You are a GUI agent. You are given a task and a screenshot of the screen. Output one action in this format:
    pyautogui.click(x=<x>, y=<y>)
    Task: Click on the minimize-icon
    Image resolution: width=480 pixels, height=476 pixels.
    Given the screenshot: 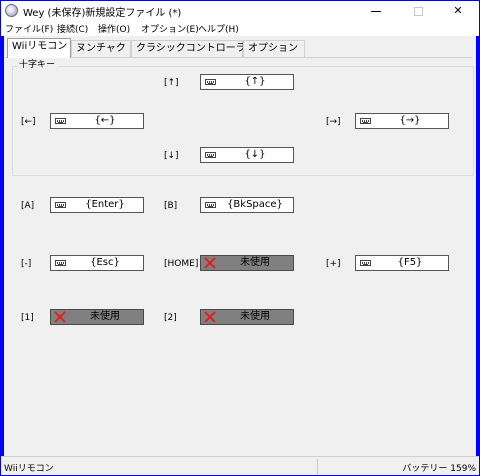 What is the action you would take?
    pyautogui.click(x=376, y=11)
    